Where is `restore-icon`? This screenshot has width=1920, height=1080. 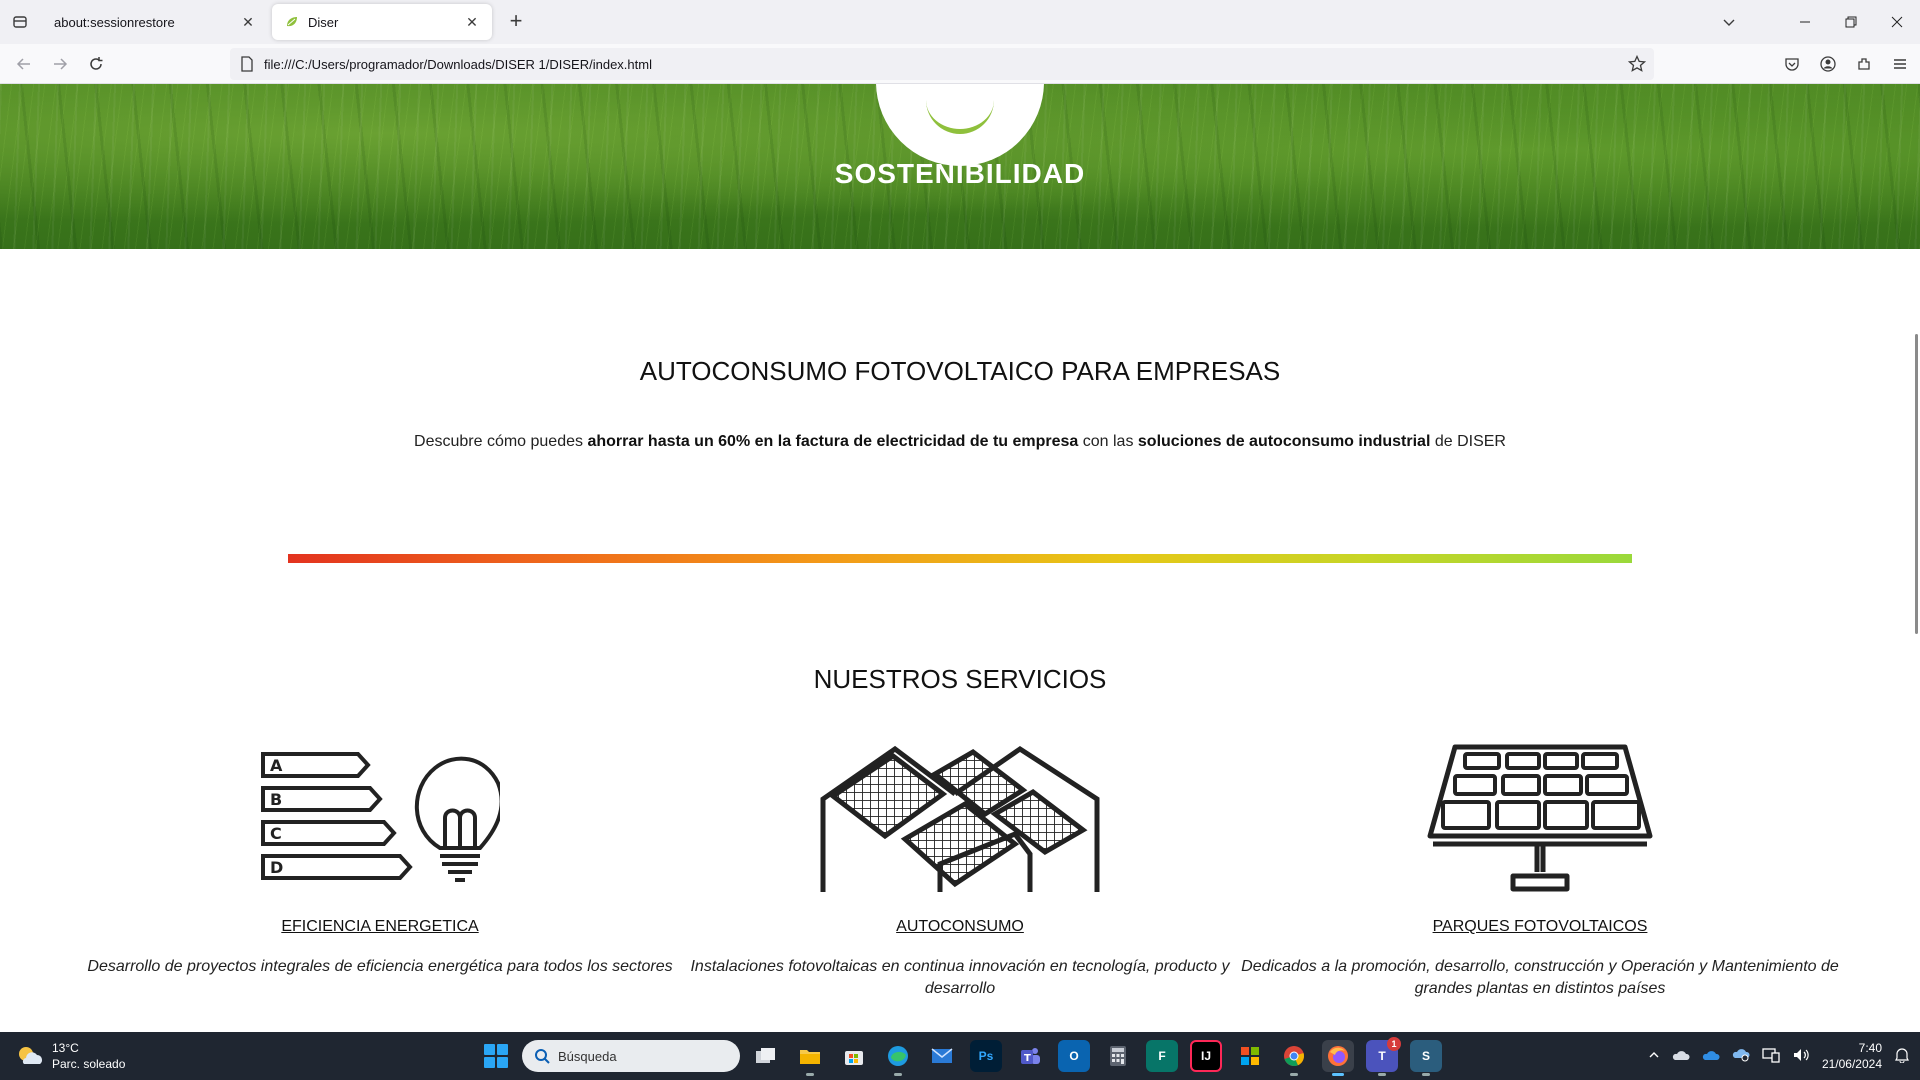 restore-icon is located at coordinates (1851, 22).